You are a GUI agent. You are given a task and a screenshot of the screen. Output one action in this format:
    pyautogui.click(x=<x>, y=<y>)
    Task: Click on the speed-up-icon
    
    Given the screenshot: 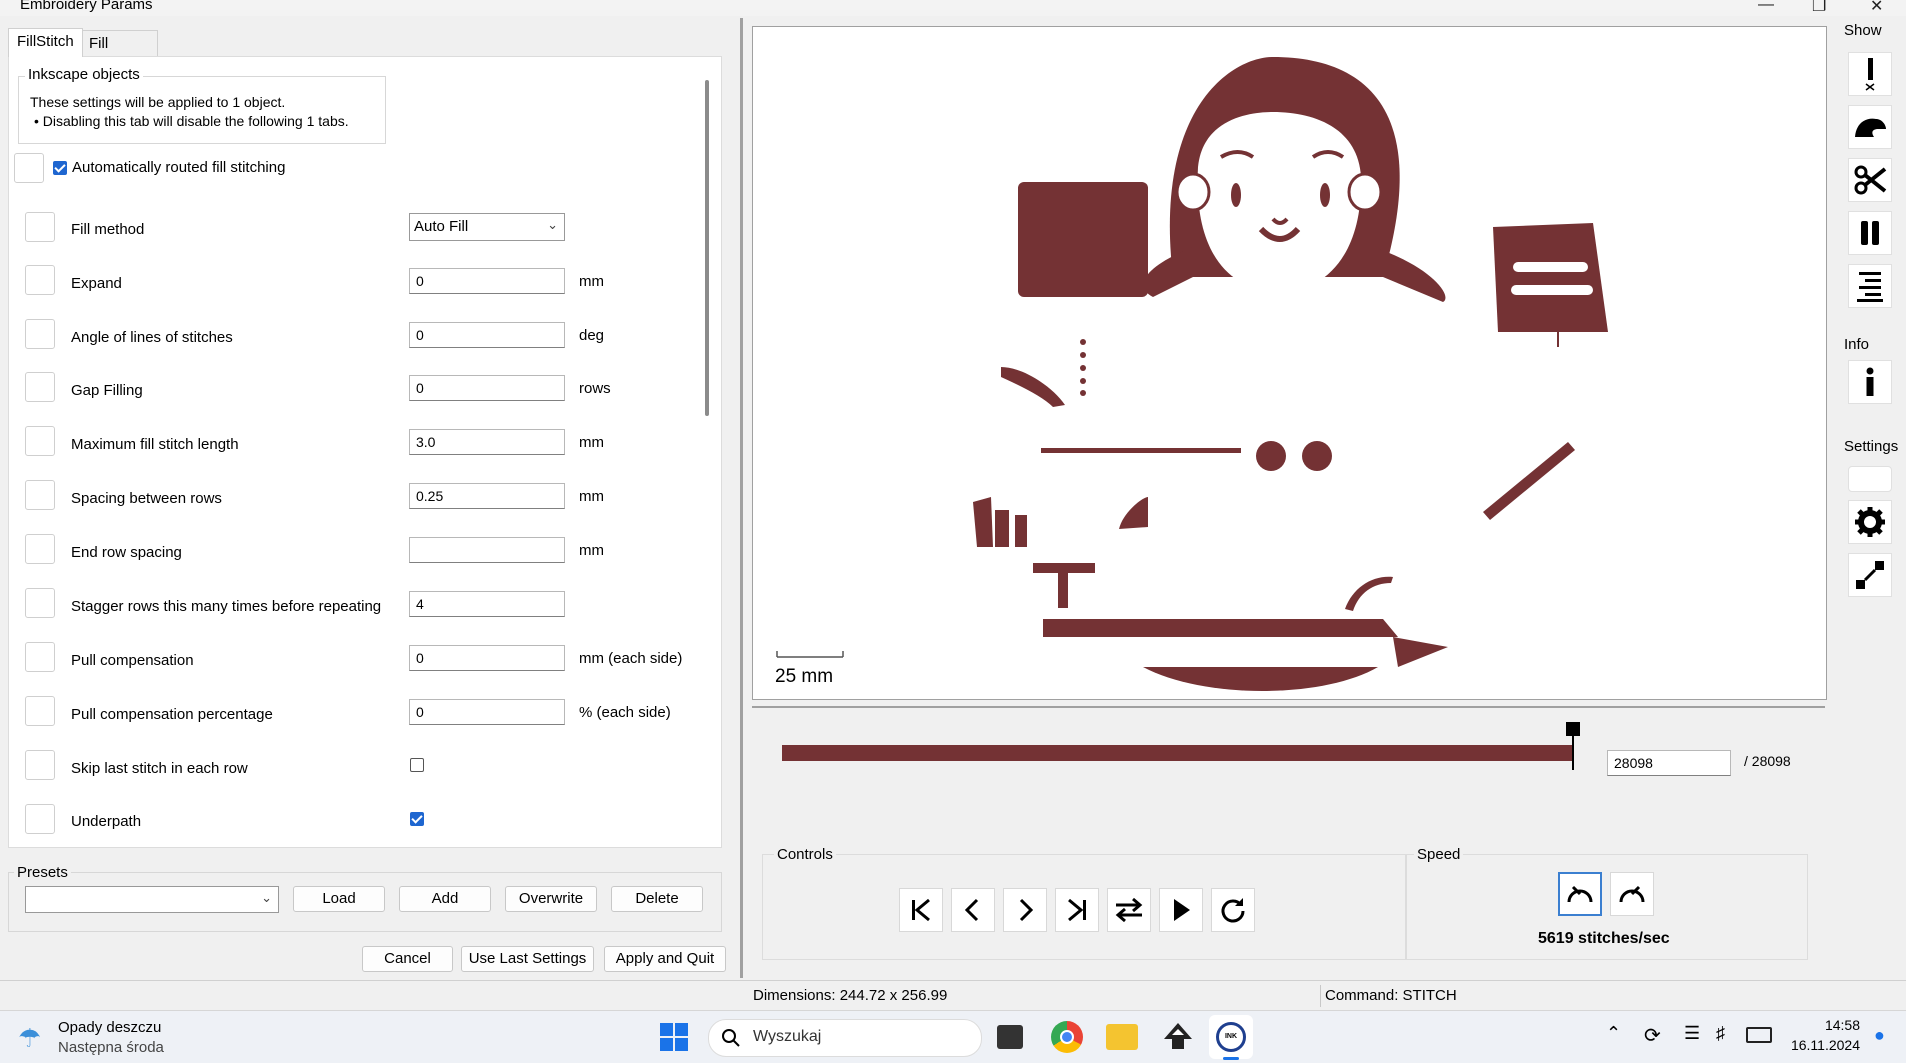 What is the action you would take?
    pyautogui.click(x=1632, y=894)
    